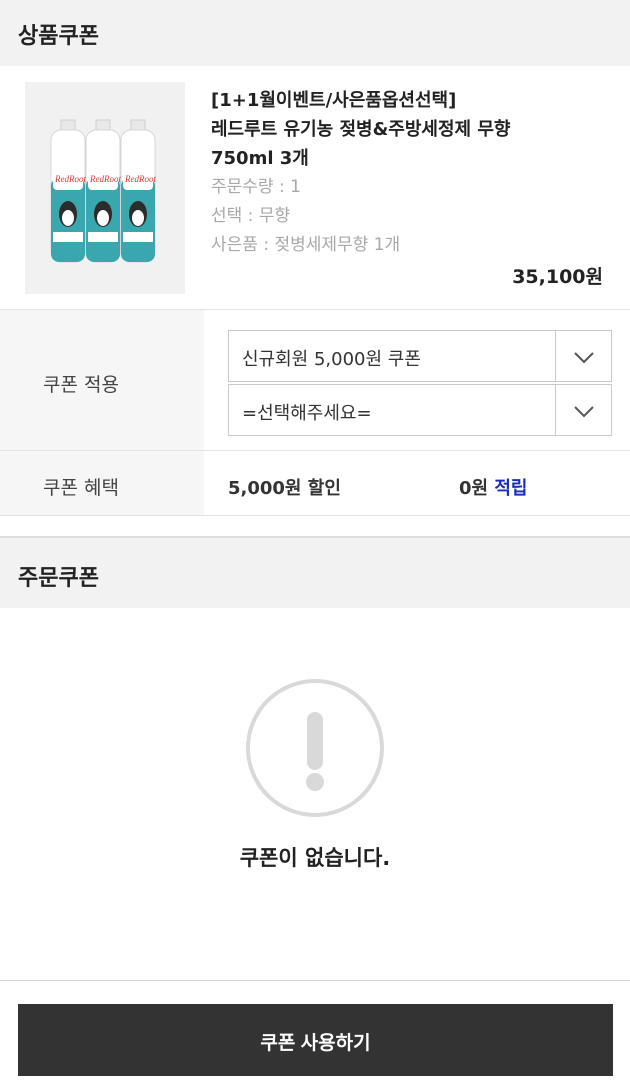 This screenshot has width=630, height=1080. What do you see at coordinates (315, 858) in the screenshot?
I see `empty-coupon-message: 쿠폰이 없습니다.` at bounding box center [315, 858].